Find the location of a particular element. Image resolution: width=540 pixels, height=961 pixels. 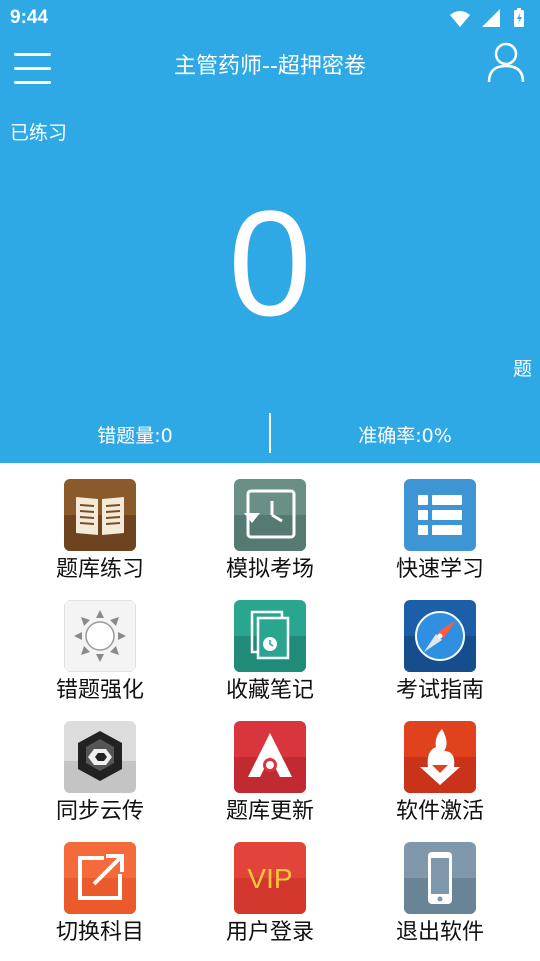

grid-item-label: 软件激活 is located at coordinates (439, 811).